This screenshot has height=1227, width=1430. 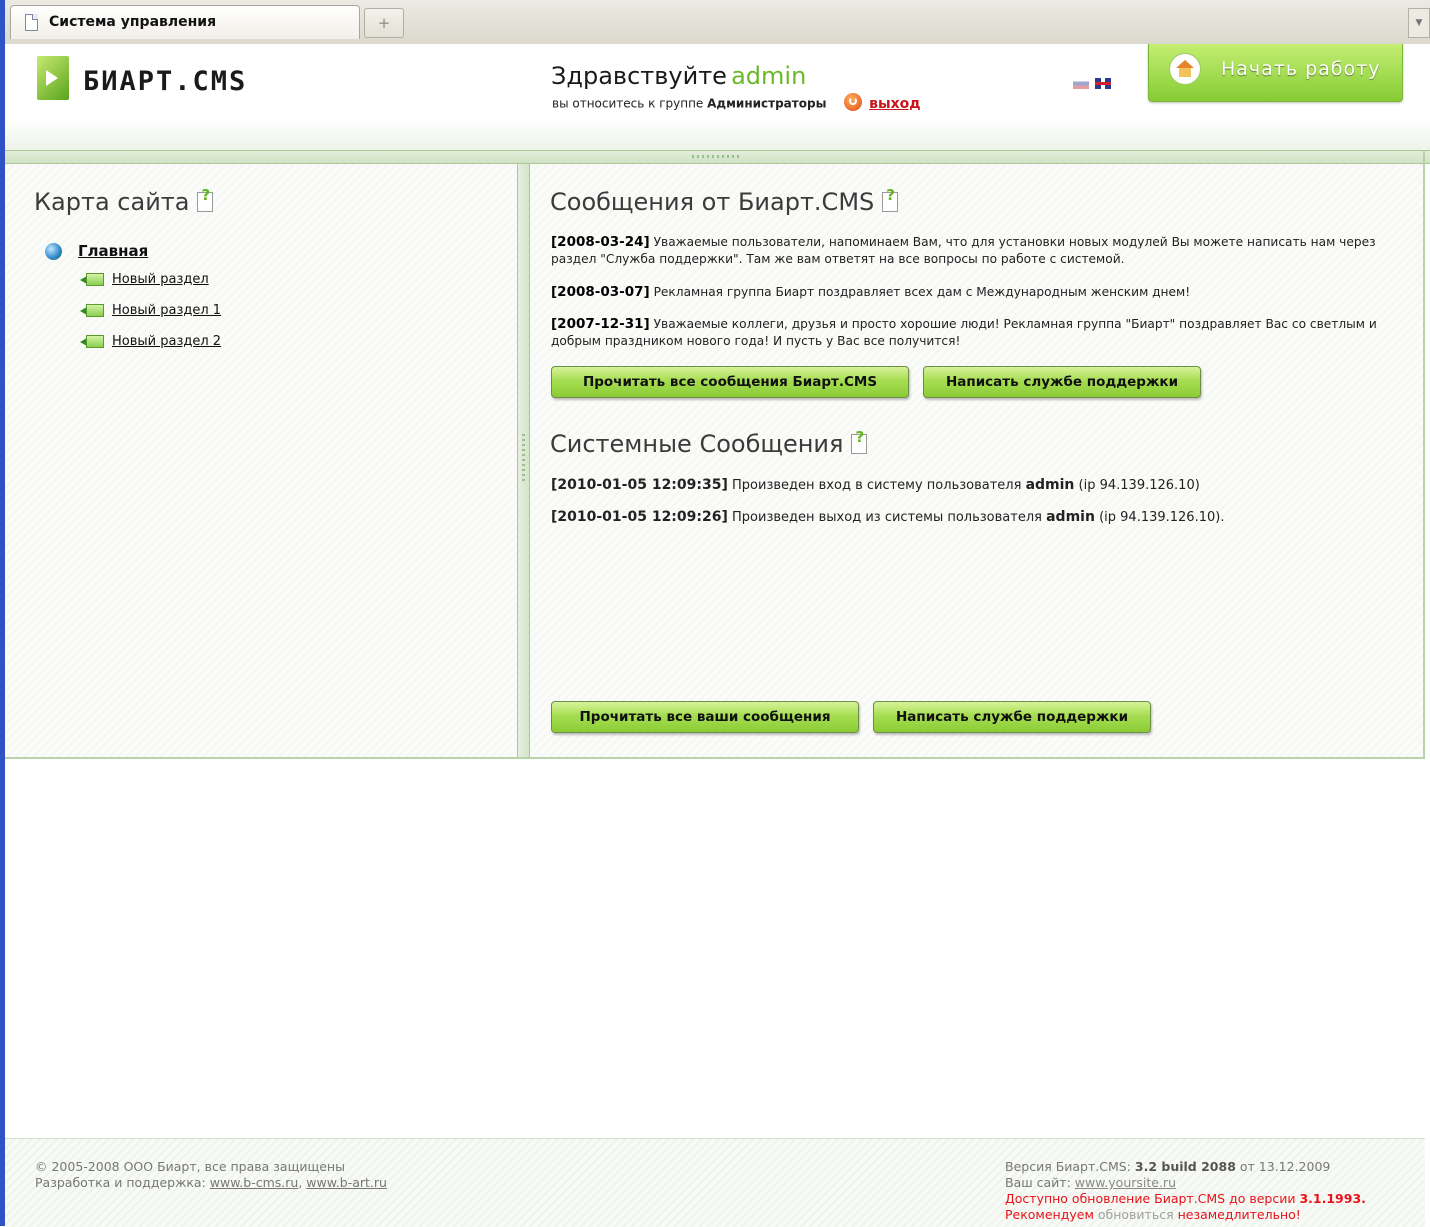 What do you see at coordinates (133, 22) in the screenshot?
I see `browser-tab-title: Система управления` at bounding box center [133, 22].